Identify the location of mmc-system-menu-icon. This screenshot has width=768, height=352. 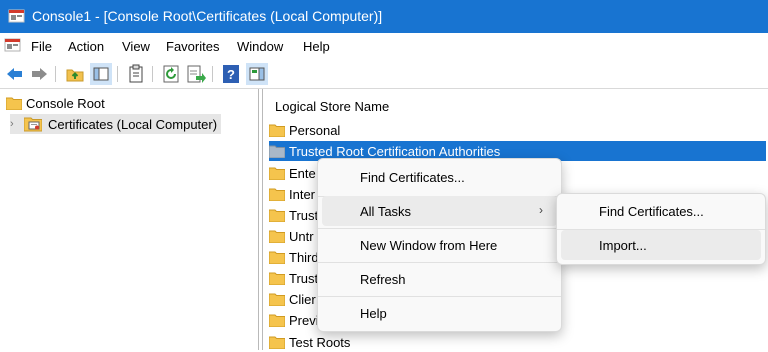
(12, 45).